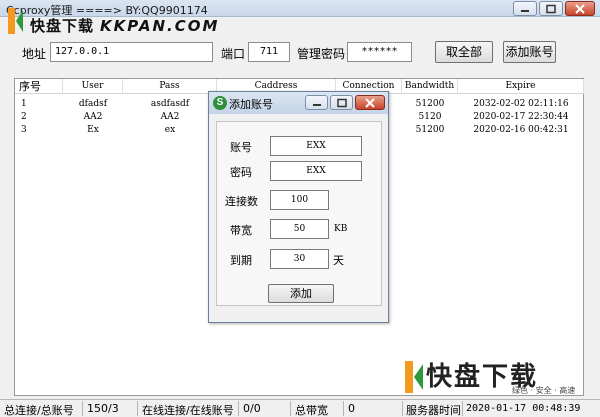 The width and height of the screenshot is (600, 417). Describe the element at coordinates (34, 54) in the screenshot. I see `address-label: 地址` at that location.